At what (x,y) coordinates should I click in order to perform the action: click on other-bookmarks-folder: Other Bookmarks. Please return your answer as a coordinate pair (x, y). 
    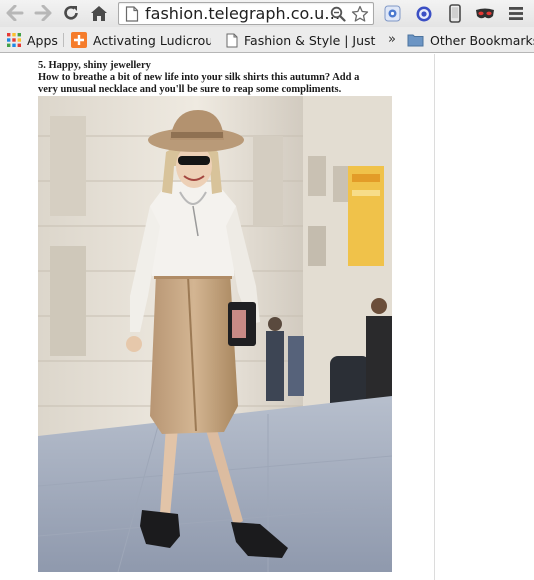
    Looking at the image, I should click on (470, 40).